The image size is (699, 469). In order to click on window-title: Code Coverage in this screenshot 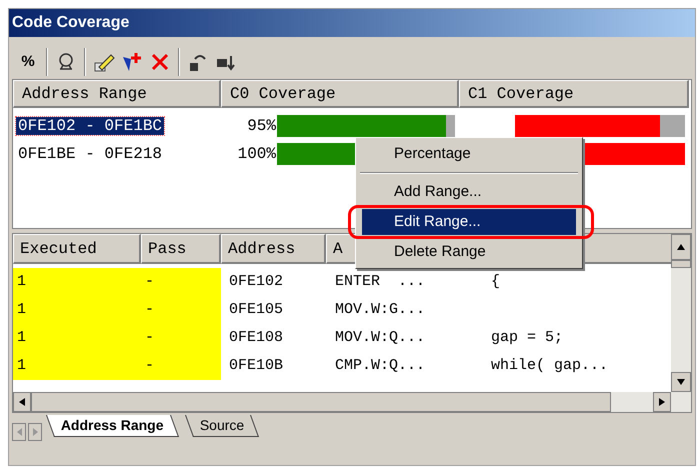, I will do `click(71, 23)`.